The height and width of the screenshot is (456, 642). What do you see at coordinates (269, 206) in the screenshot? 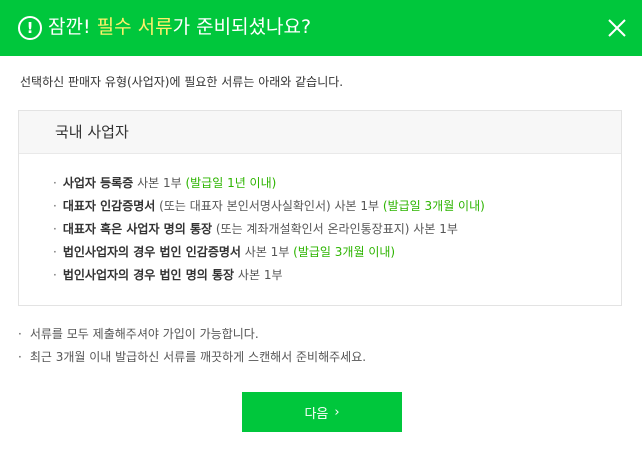
I see `document-detail: (또는 대표자 본인서명사실확인서) 사본 1부` at bounding box center [269, 206].